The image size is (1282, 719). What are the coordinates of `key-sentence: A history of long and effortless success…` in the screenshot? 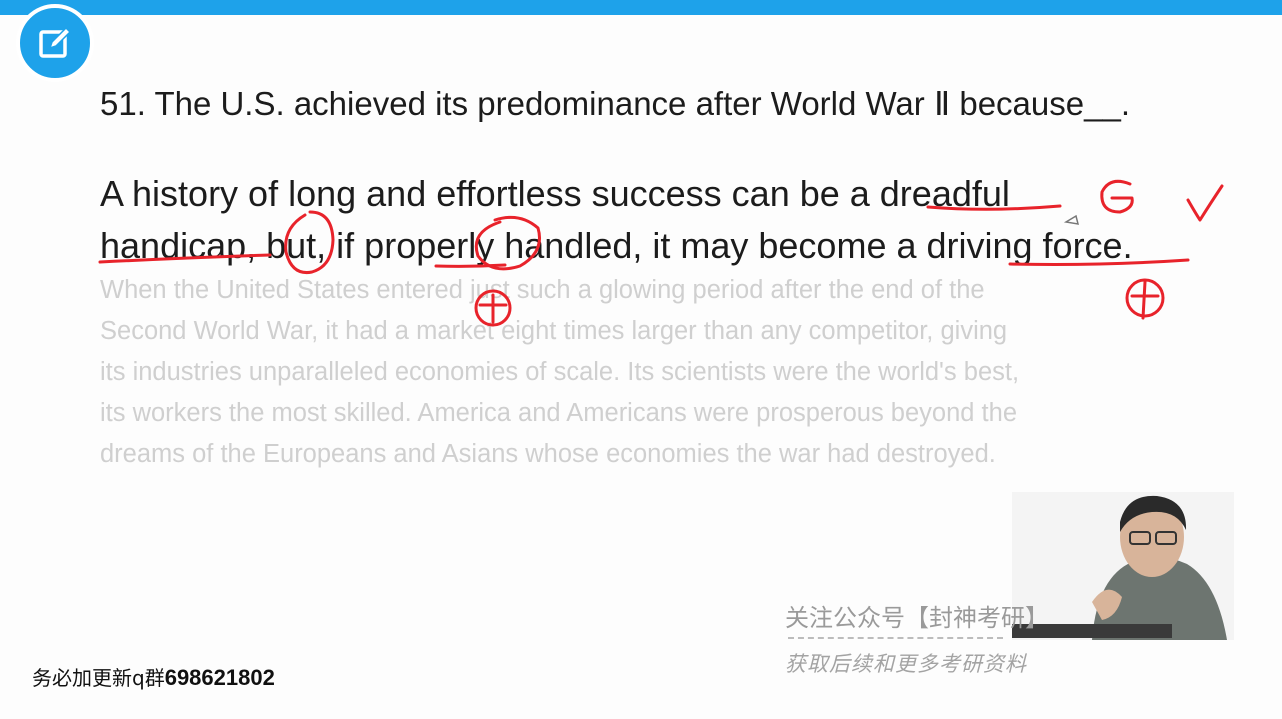 It's located at (665, 220).